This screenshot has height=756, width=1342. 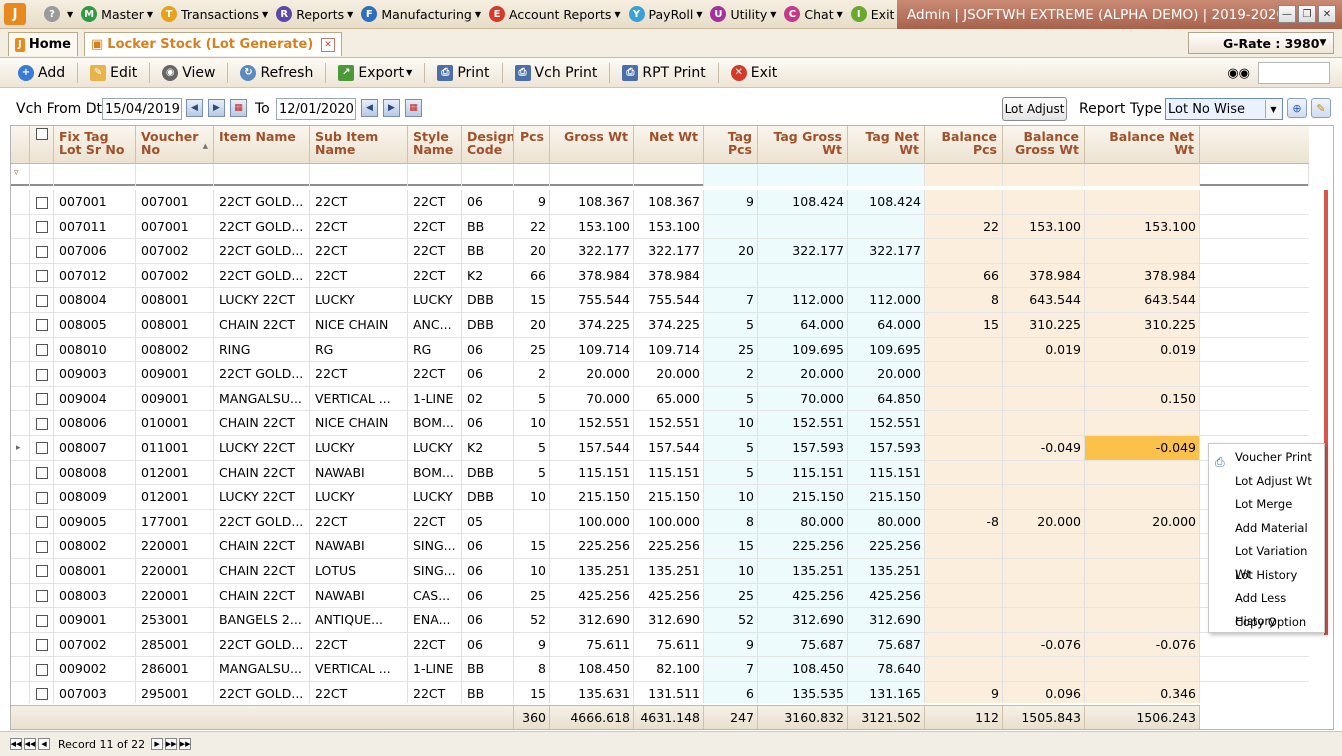 I want to click on column-header: Tag Gross Wt, so click(x=803, y=145).